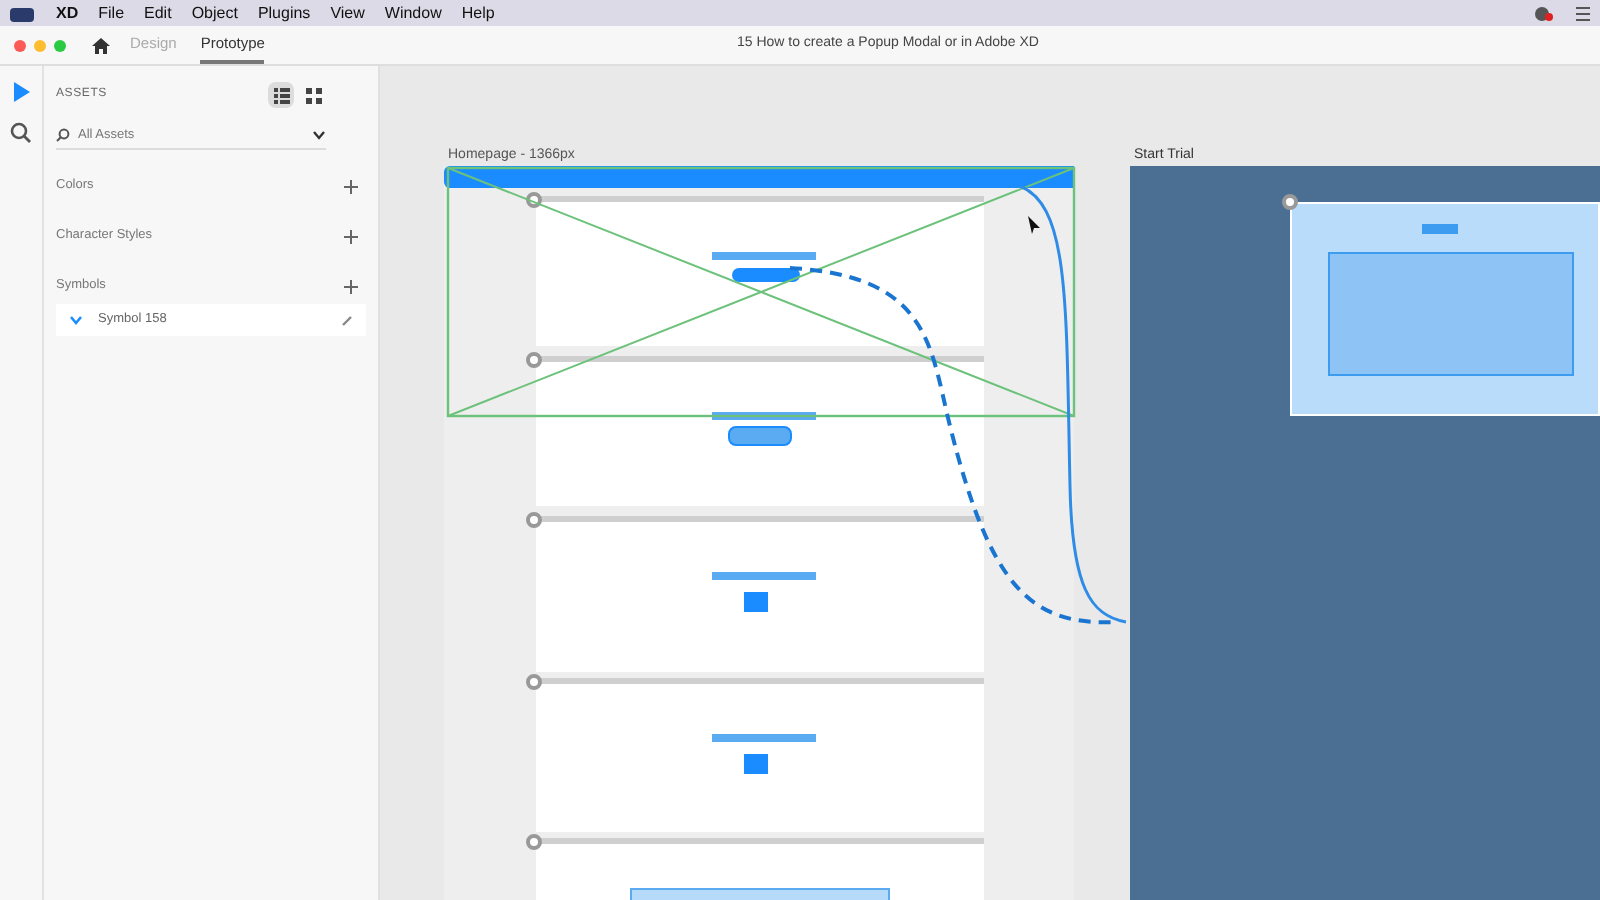 The image size is (1600, 900). What do you see at coordinates (284, 13) in the screenshot?
I see `menu-item: Plugins` at bounding box center [284, 13].